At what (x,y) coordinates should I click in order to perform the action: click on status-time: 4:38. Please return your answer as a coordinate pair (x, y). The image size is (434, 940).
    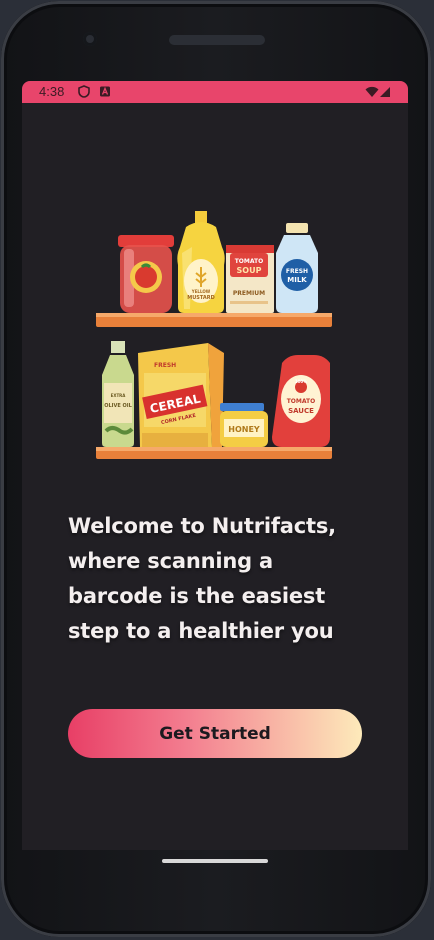
    Looking at the image, I should click on (52, 91).